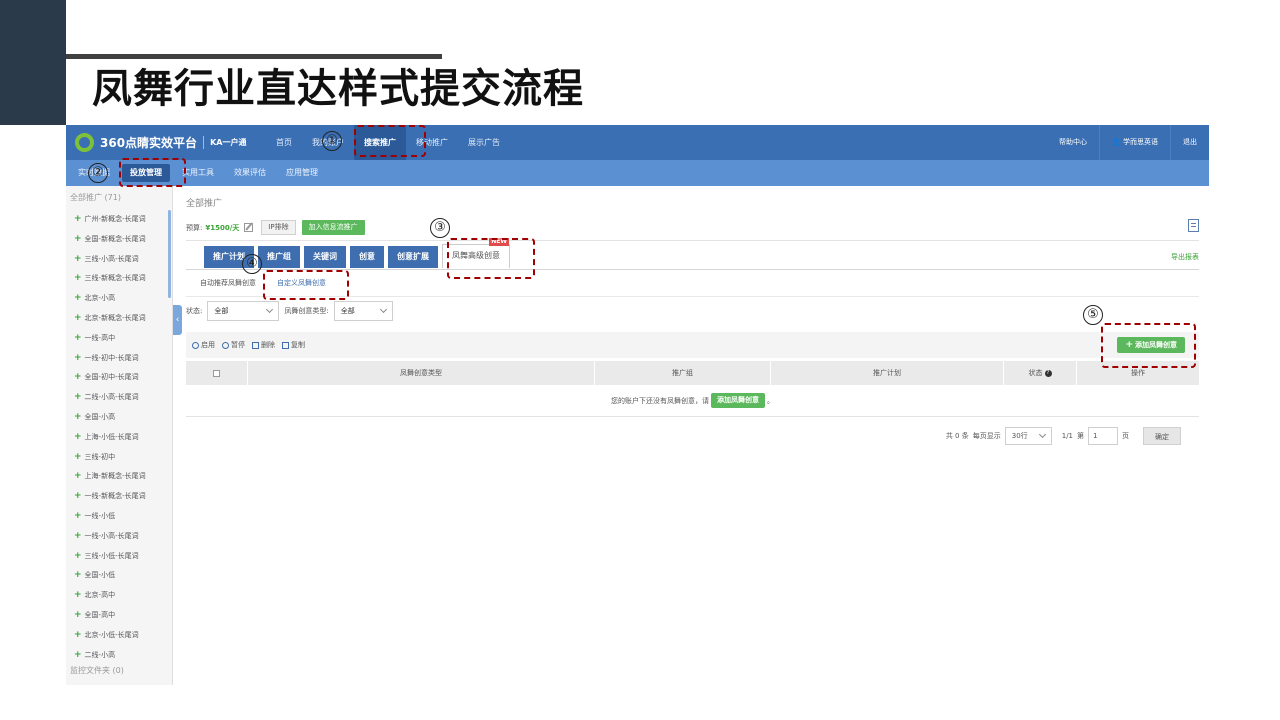 The height and width of the screenshot is (720, 1280). I want to click on sidebar-campaign-item: + 一线-小高-长尾词, so click(121, 537).